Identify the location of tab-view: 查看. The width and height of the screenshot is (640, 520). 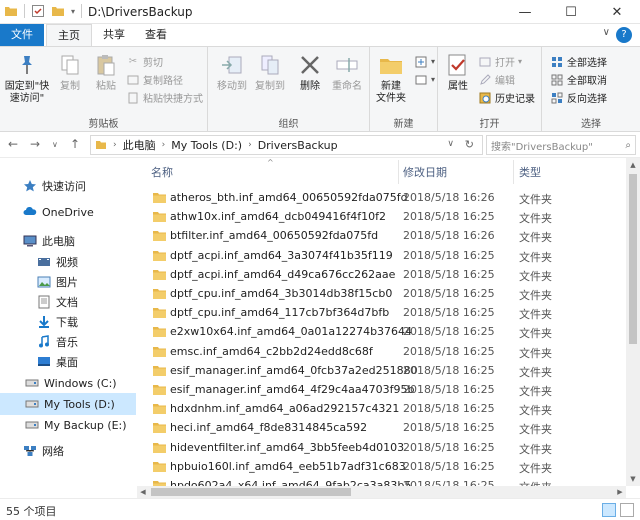
(156, 35).